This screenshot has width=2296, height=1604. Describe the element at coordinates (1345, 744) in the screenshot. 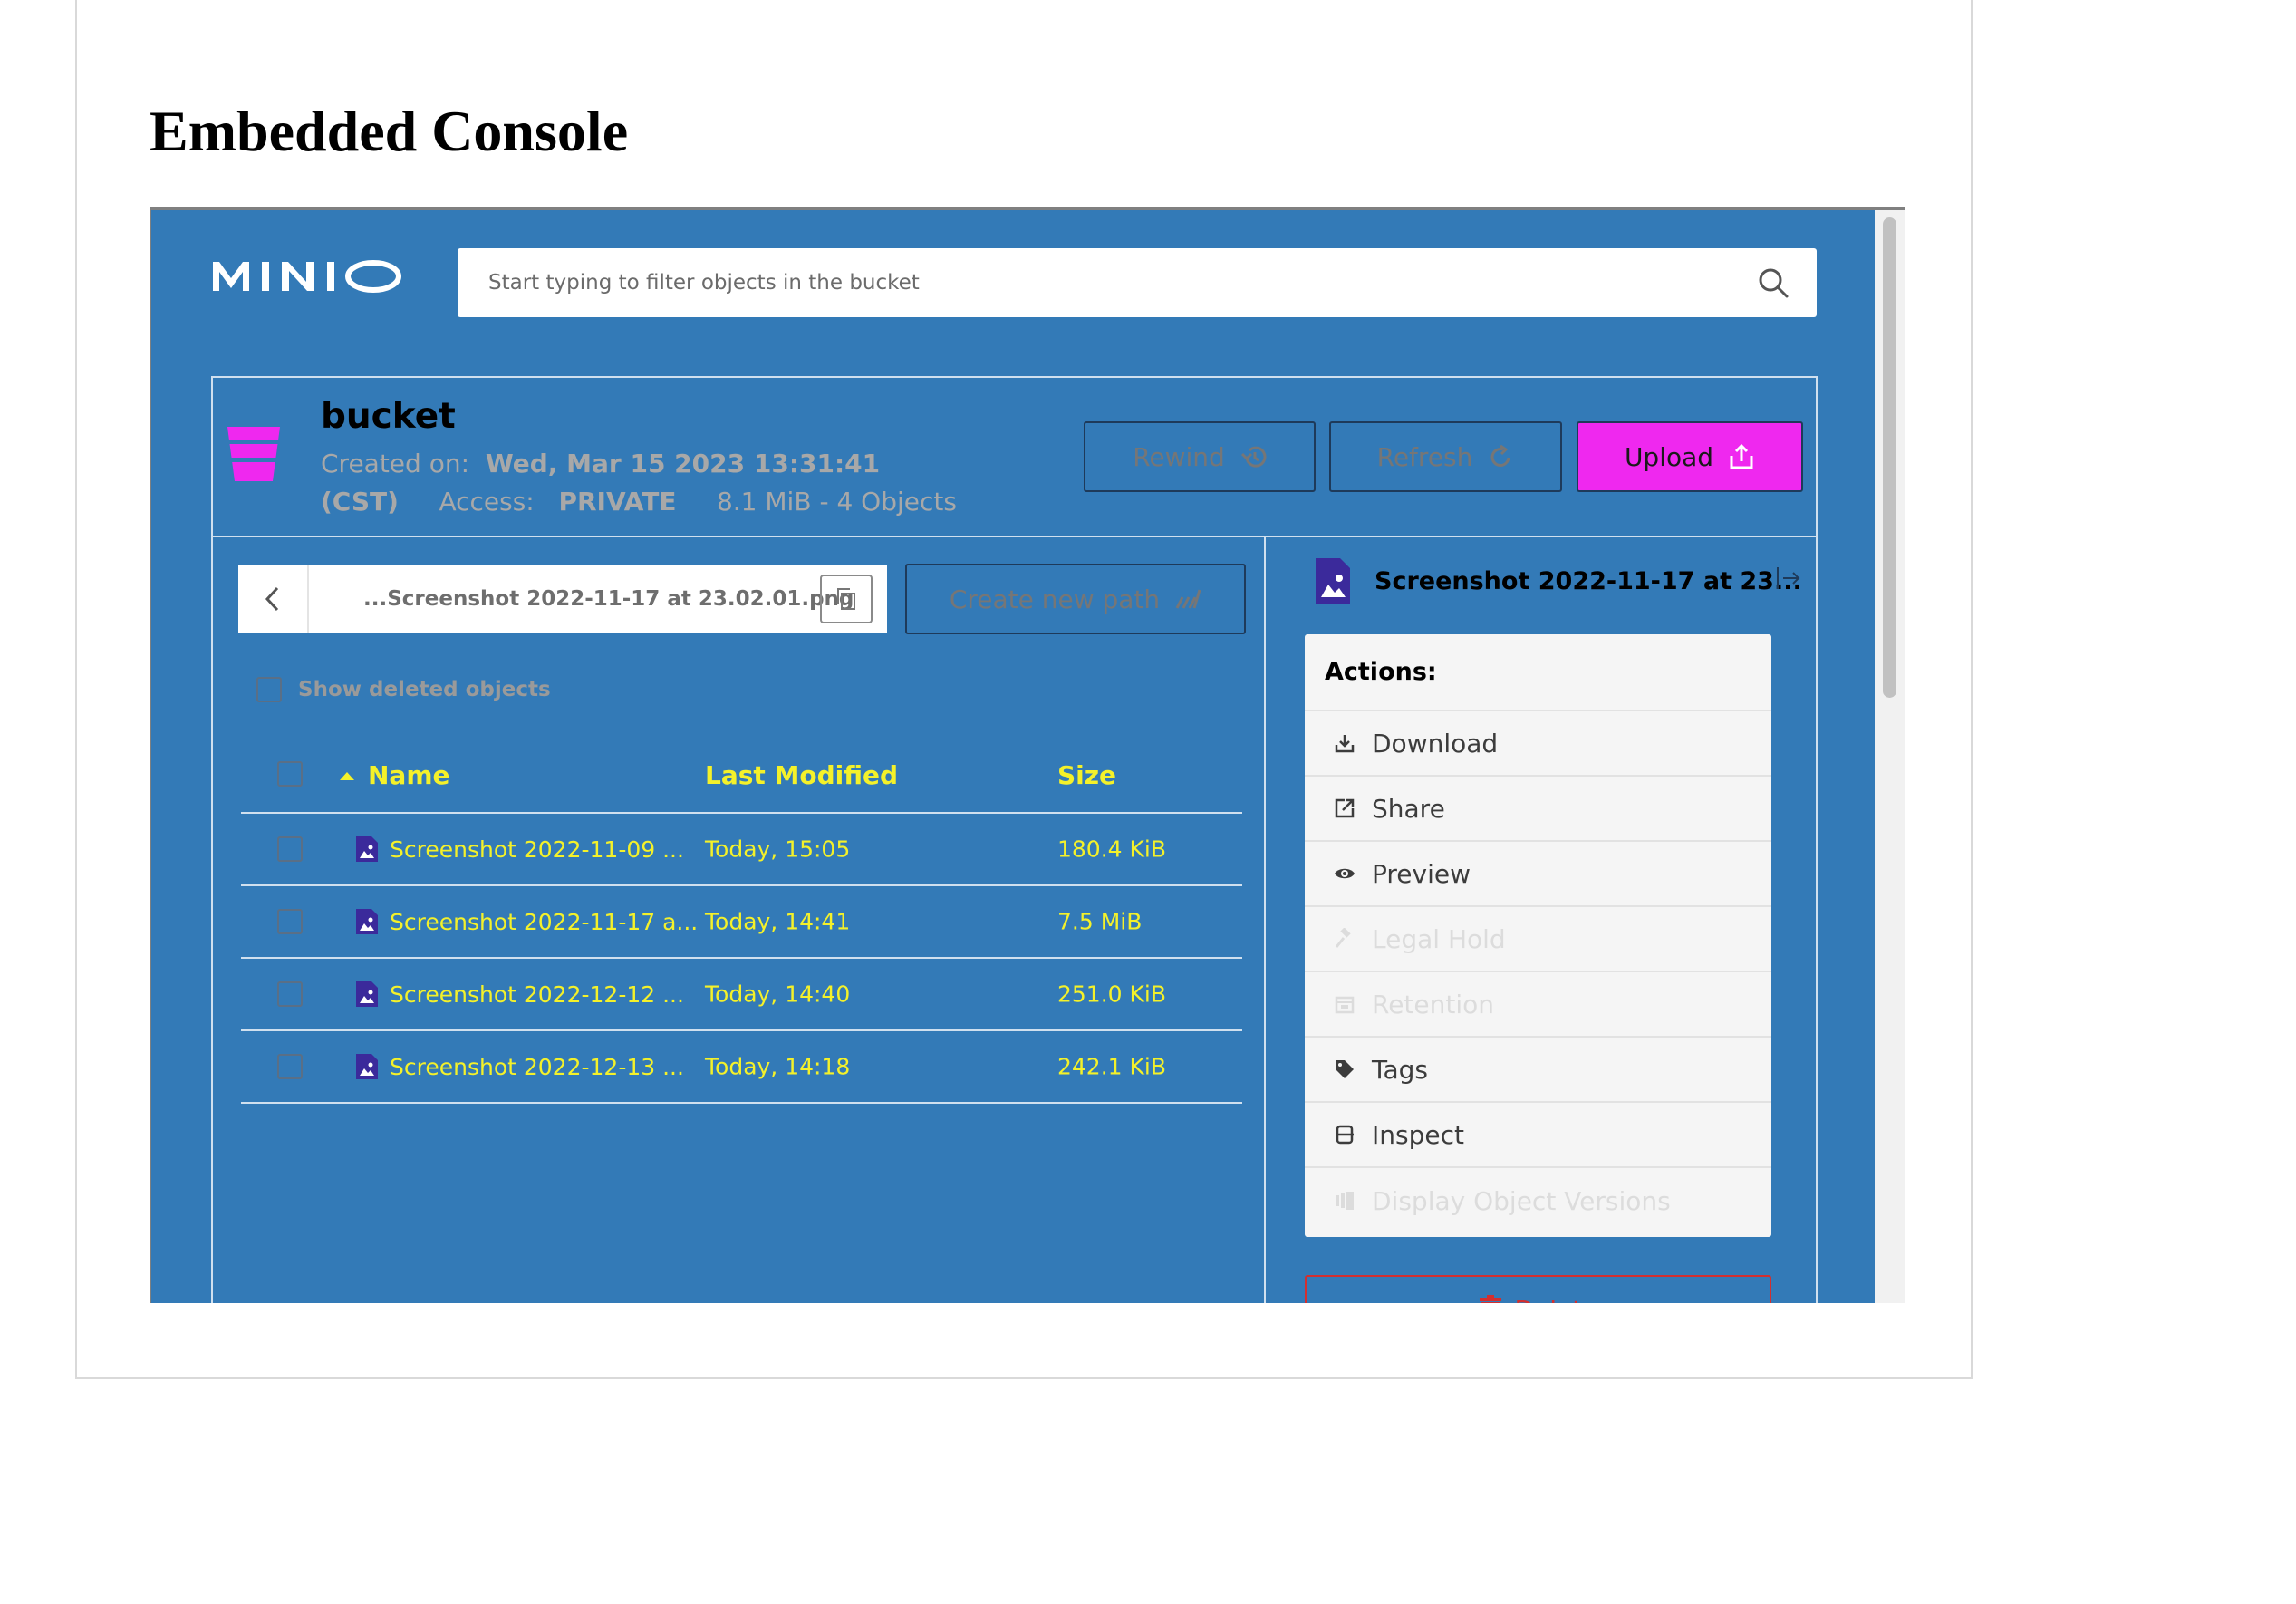

I see `download-icon` at that location.